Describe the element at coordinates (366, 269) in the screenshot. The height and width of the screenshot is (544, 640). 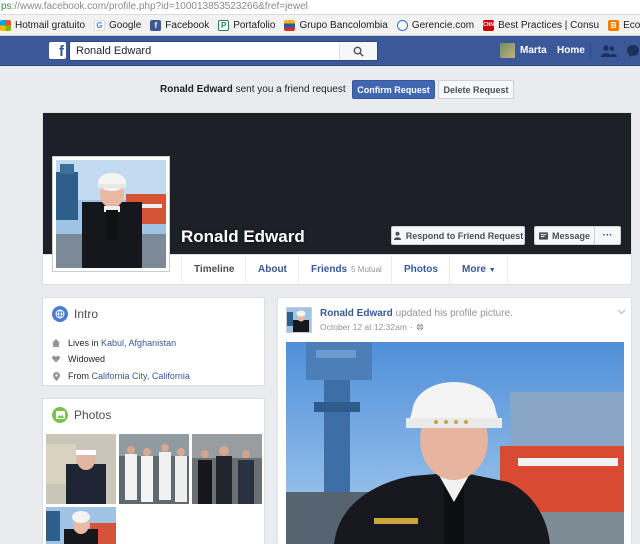
I see `mutual-friends-count: 5 Mutual` at that location.